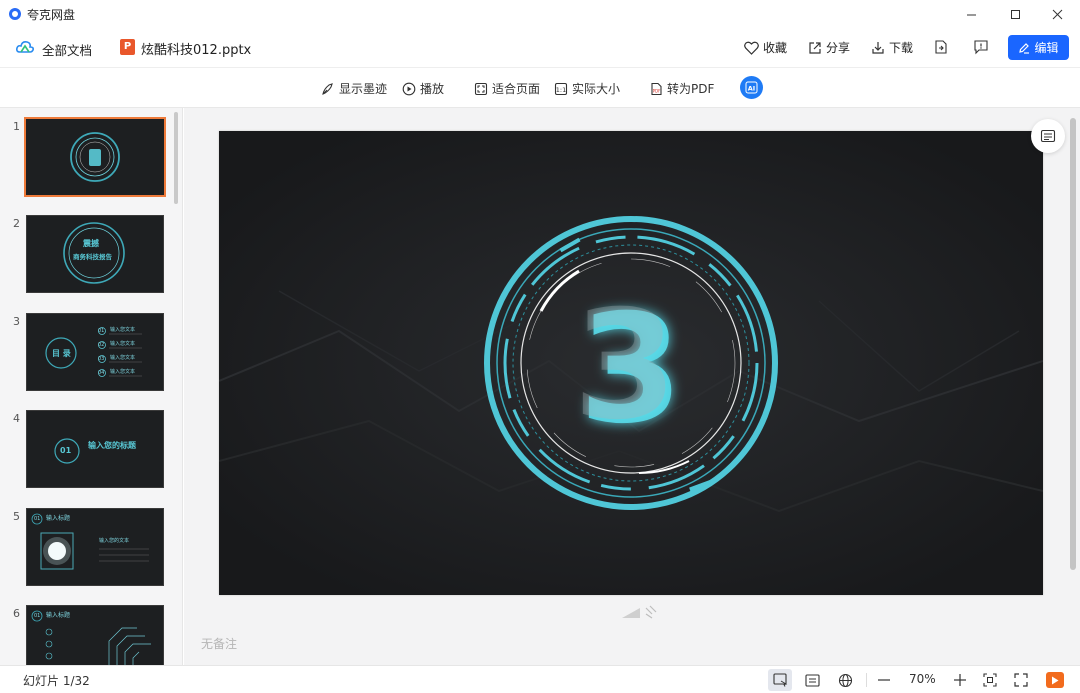  I want to click on fit-window-button, so click(990, 680).